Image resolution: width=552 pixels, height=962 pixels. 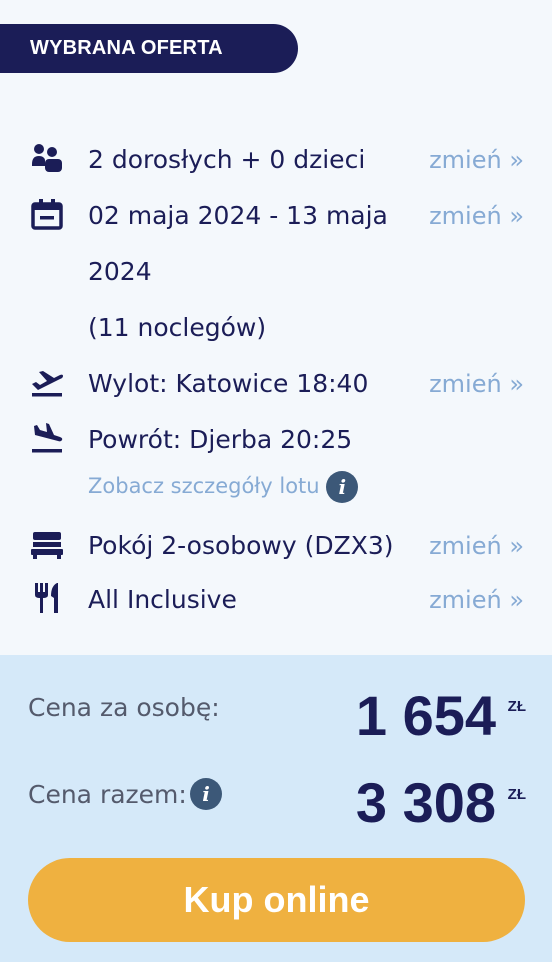 I want to click on plane-landing-icon, so click(x=47, y=438).